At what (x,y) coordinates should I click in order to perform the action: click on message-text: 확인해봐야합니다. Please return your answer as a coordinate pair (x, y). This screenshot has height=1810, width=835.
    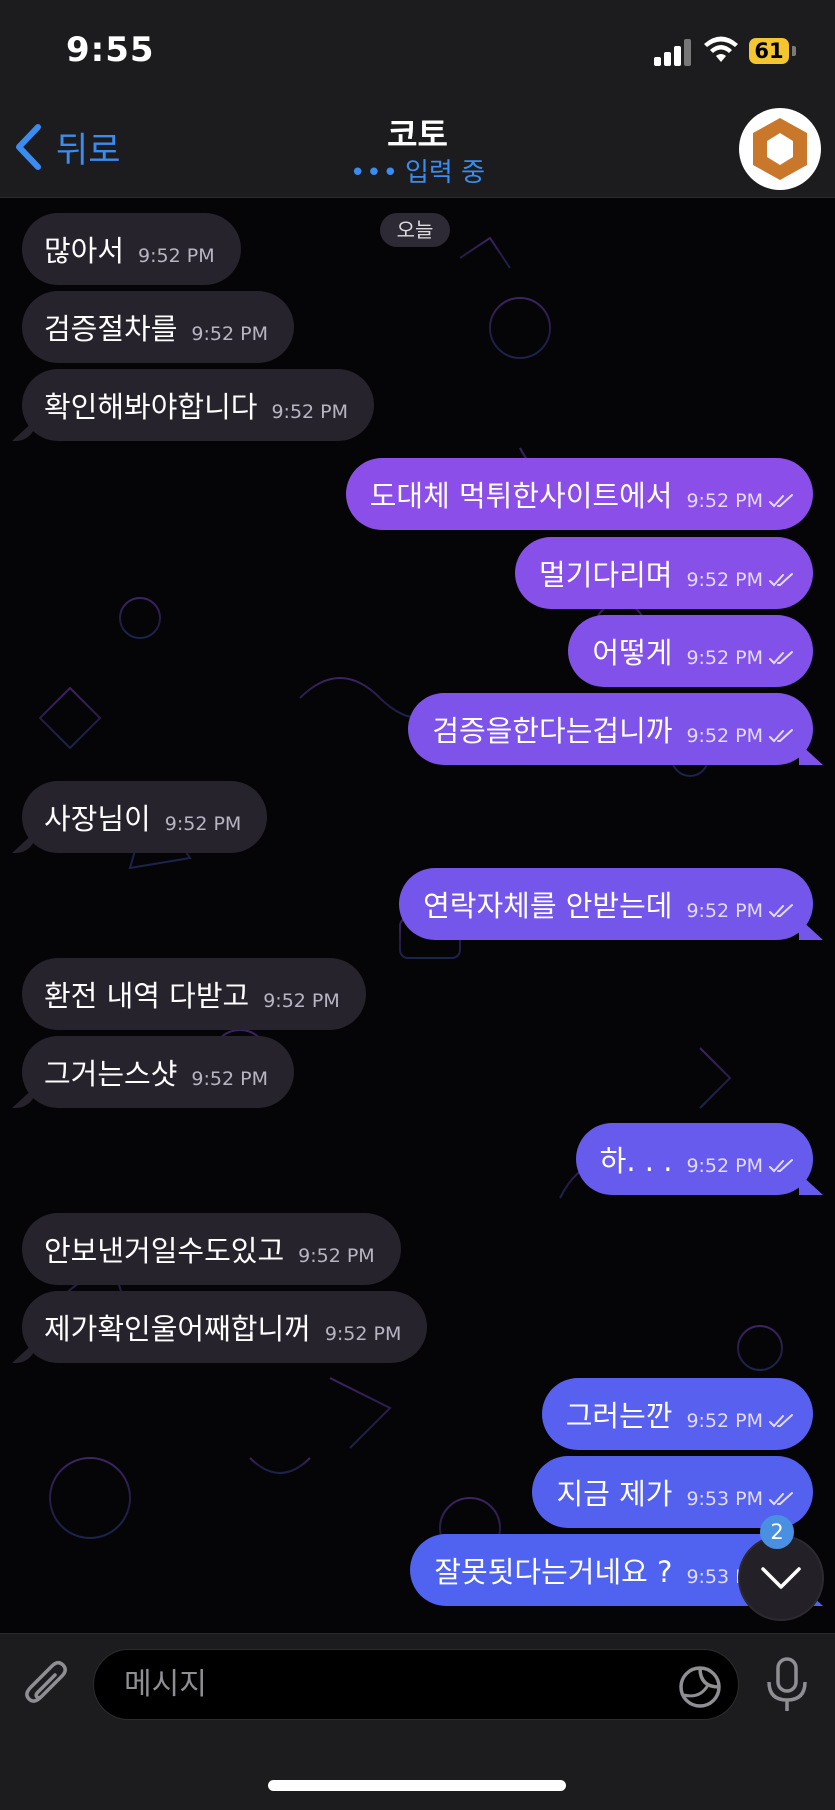
    Looking at the image, I should click on (151, 407).